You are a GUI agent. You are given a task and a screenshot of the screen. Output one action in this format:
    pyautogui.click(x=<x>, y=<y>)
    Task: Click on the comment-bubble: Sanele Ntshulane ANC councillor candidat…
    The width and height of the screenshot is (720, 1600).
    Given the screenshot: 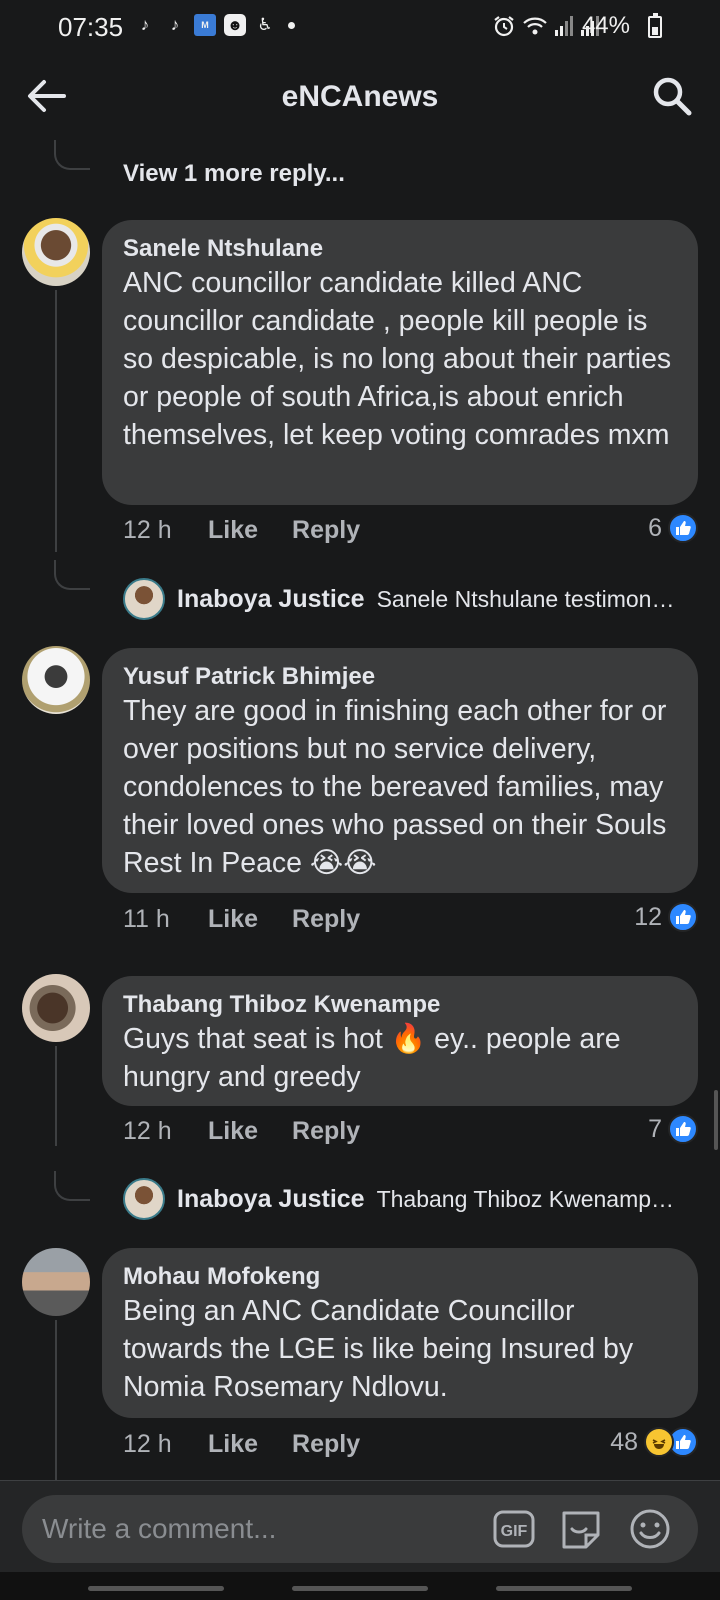 What is the action you would take?
    pyautogui.click(x=400, y=362)
    